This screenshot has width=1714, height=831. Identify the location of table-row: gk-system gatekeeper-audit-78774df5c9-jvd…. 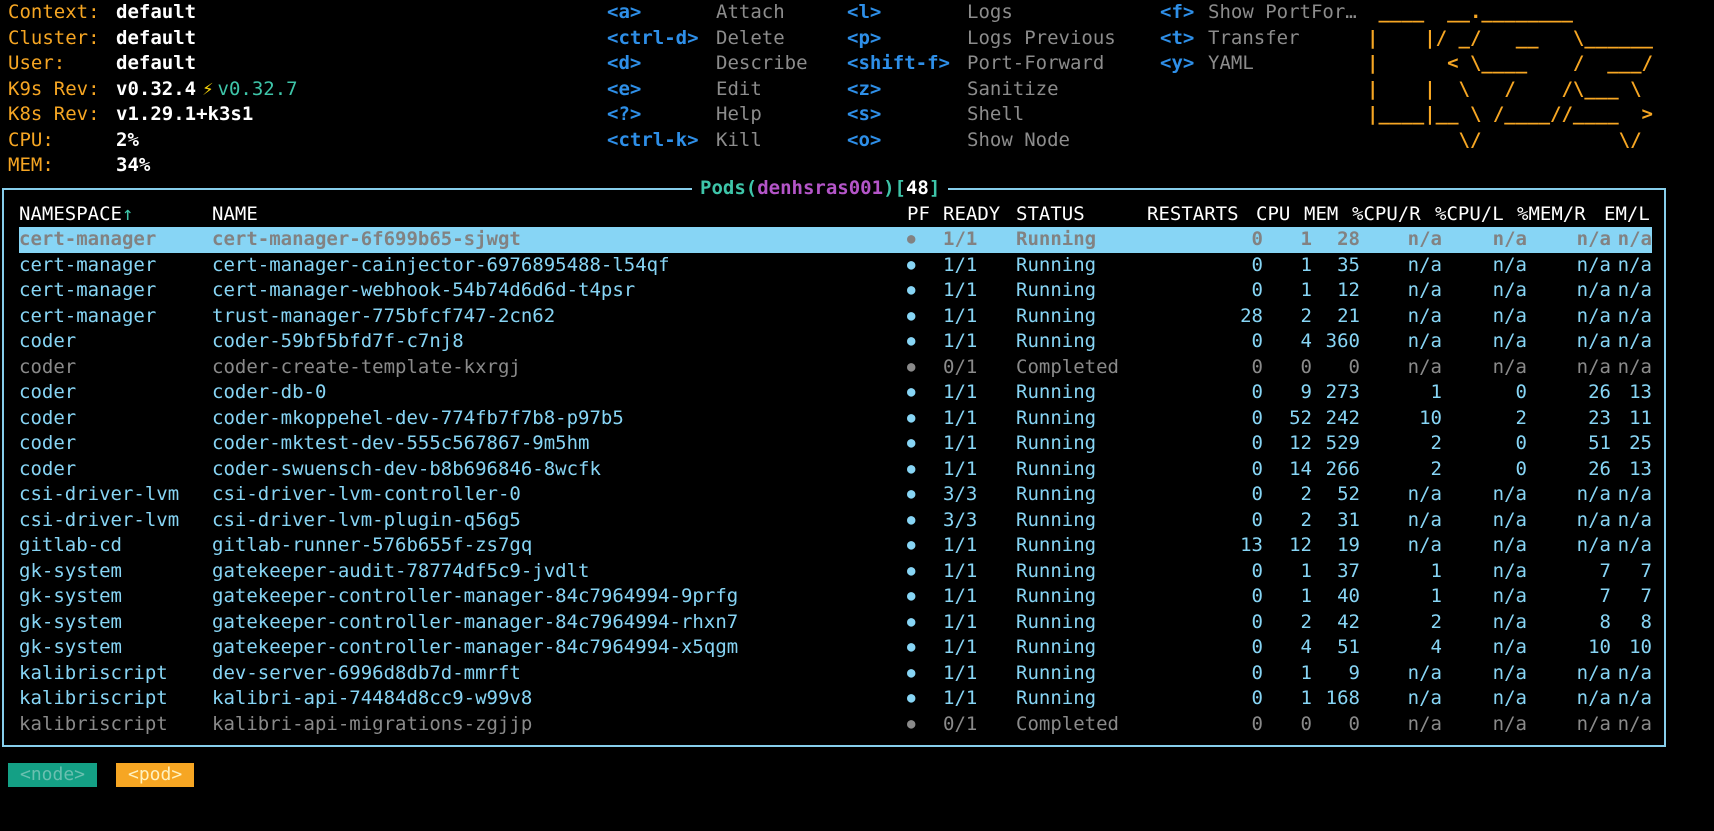
(835, 572).